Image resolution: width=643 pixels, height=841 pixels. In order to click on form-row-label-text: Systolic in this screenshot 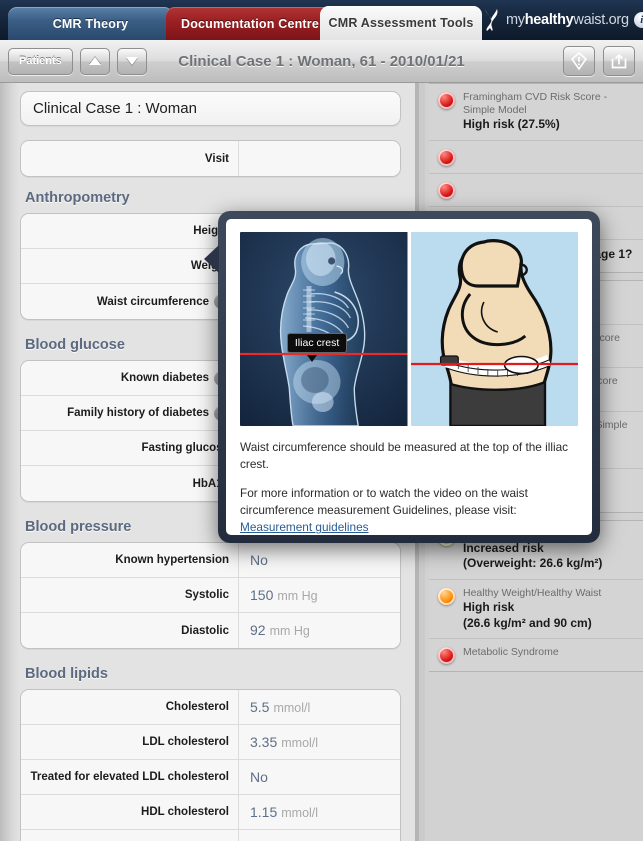, I will do `click(206, 595)`.